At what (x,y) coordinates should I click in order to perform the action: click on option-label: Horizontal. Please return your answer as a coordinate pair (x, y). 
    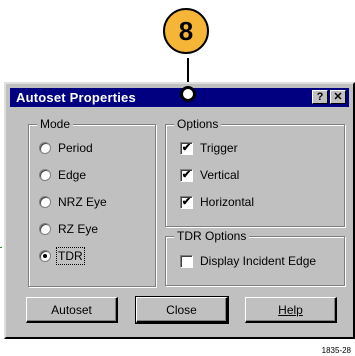
    Looking at the image, I should click on (227, 202).